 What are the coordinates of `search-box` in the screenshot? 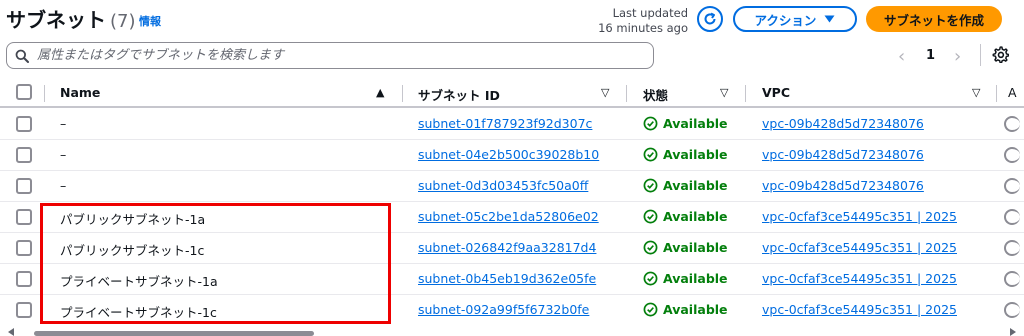 It's located at (330, 55).